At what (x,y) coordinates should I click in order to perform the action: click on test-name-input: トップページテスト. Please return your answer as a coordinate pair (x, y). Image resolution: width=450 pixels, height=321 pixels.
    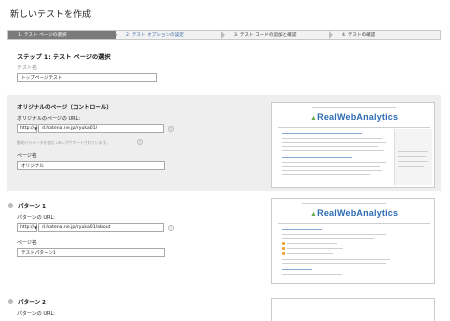
    Looking at the image, I should click on (87, 77).